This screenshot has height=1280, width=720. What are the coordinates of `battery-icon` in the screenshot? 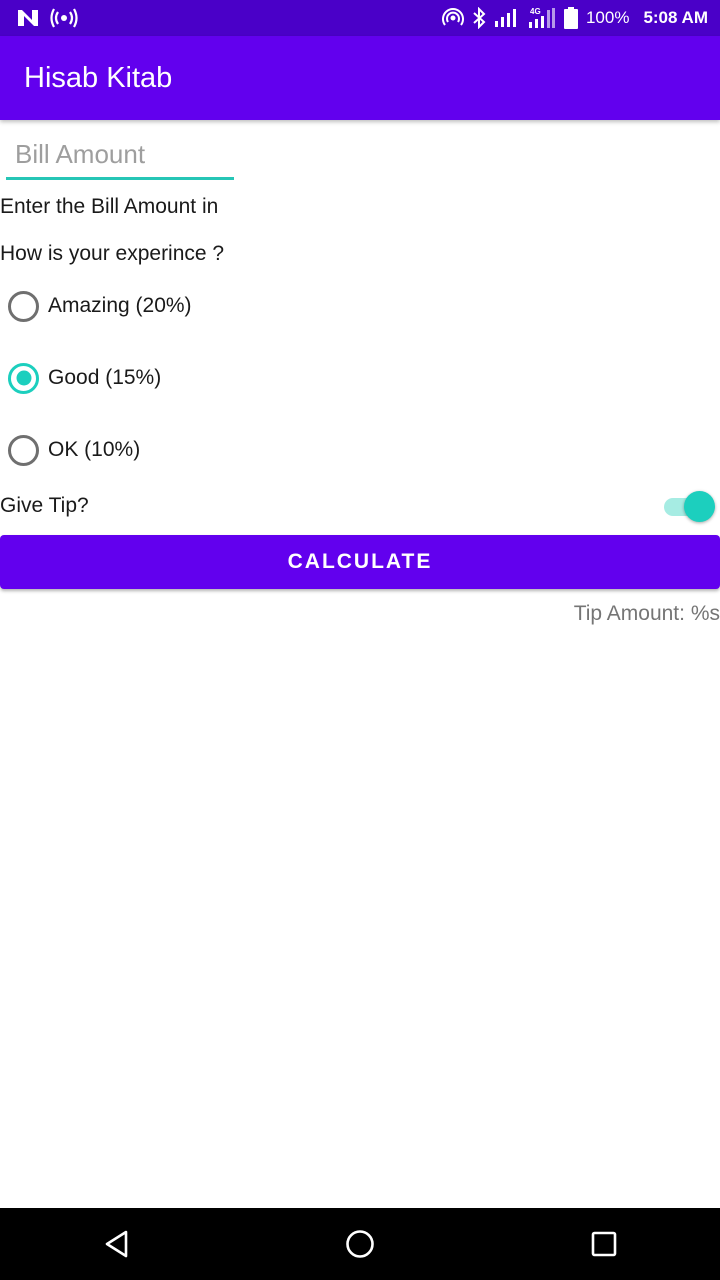 It's located at (570, 18).